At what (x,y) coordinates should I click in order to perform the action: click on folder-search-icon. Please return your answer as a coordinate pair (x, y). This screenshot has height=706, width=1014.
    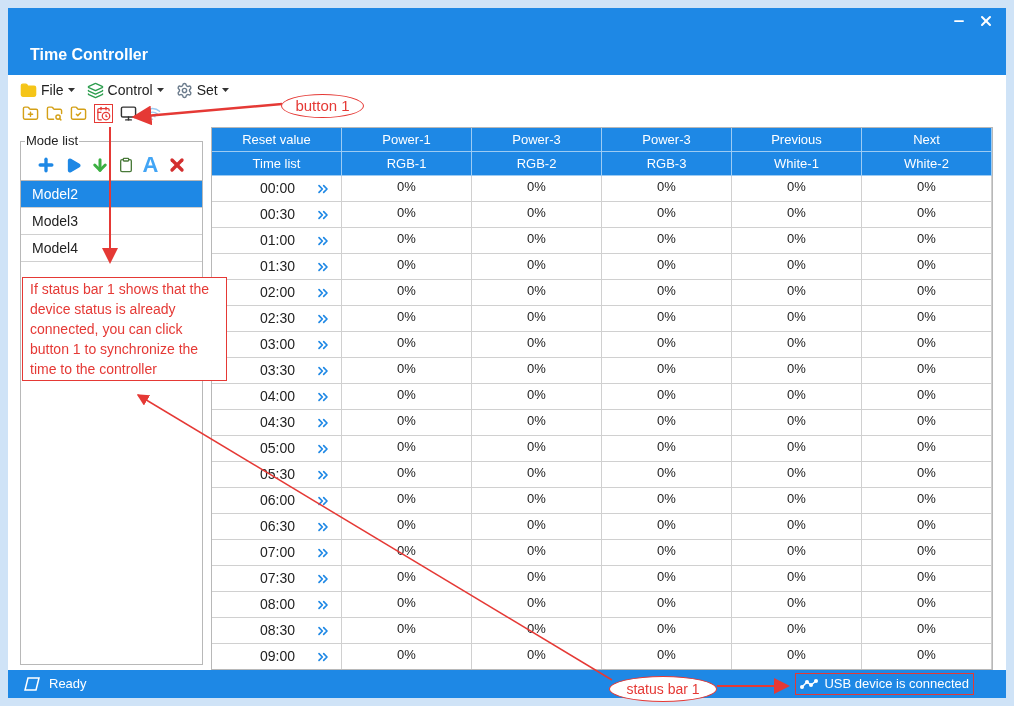
    Looking at the image, I should click on (54, 113).